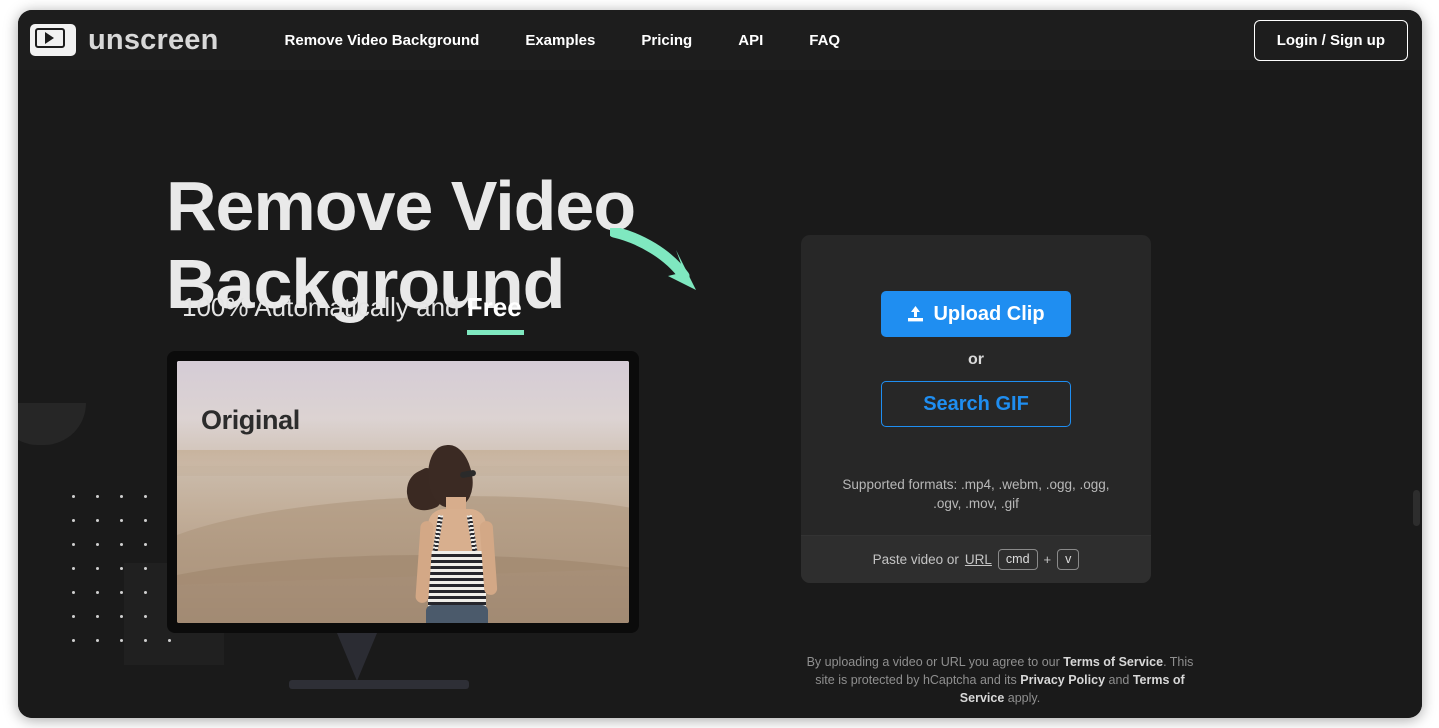 This screenshot has height=728, width=1439. Describe the element at coordinates (52, 424) in the screenshot. I see `decorative-blob` at that location.